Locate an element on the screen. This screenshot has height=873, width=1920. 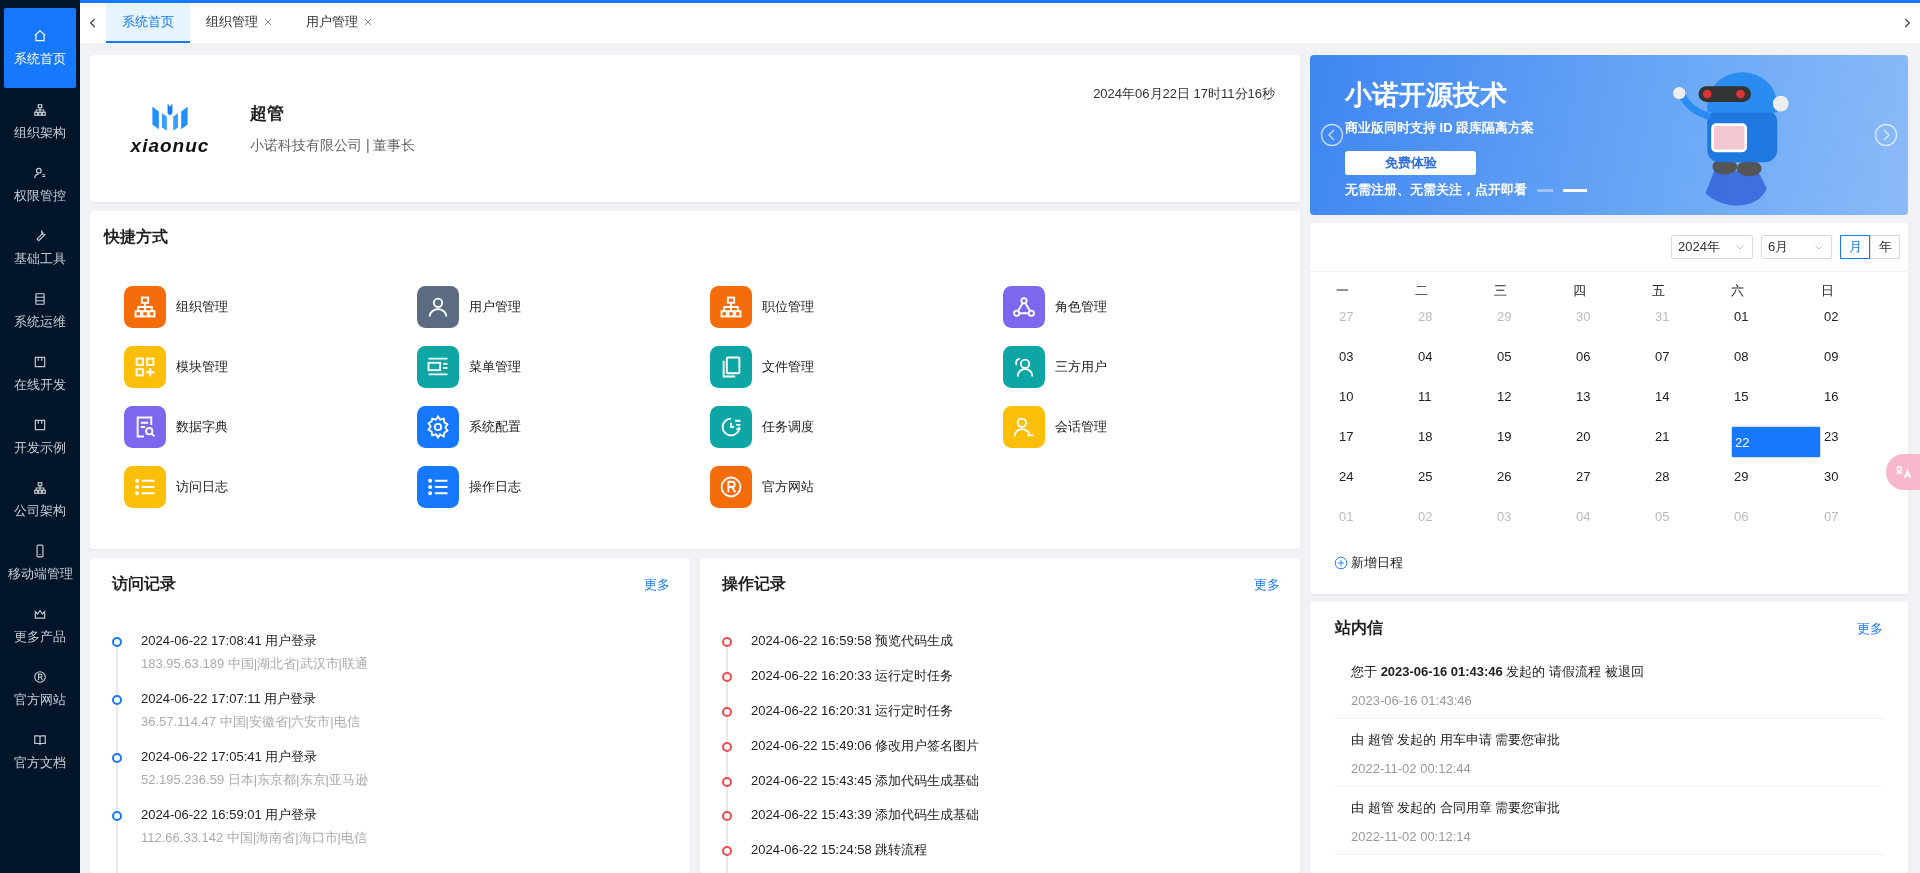
message-time: 2023-06-16 01:43:46 is located at coordinates (1412, 700).